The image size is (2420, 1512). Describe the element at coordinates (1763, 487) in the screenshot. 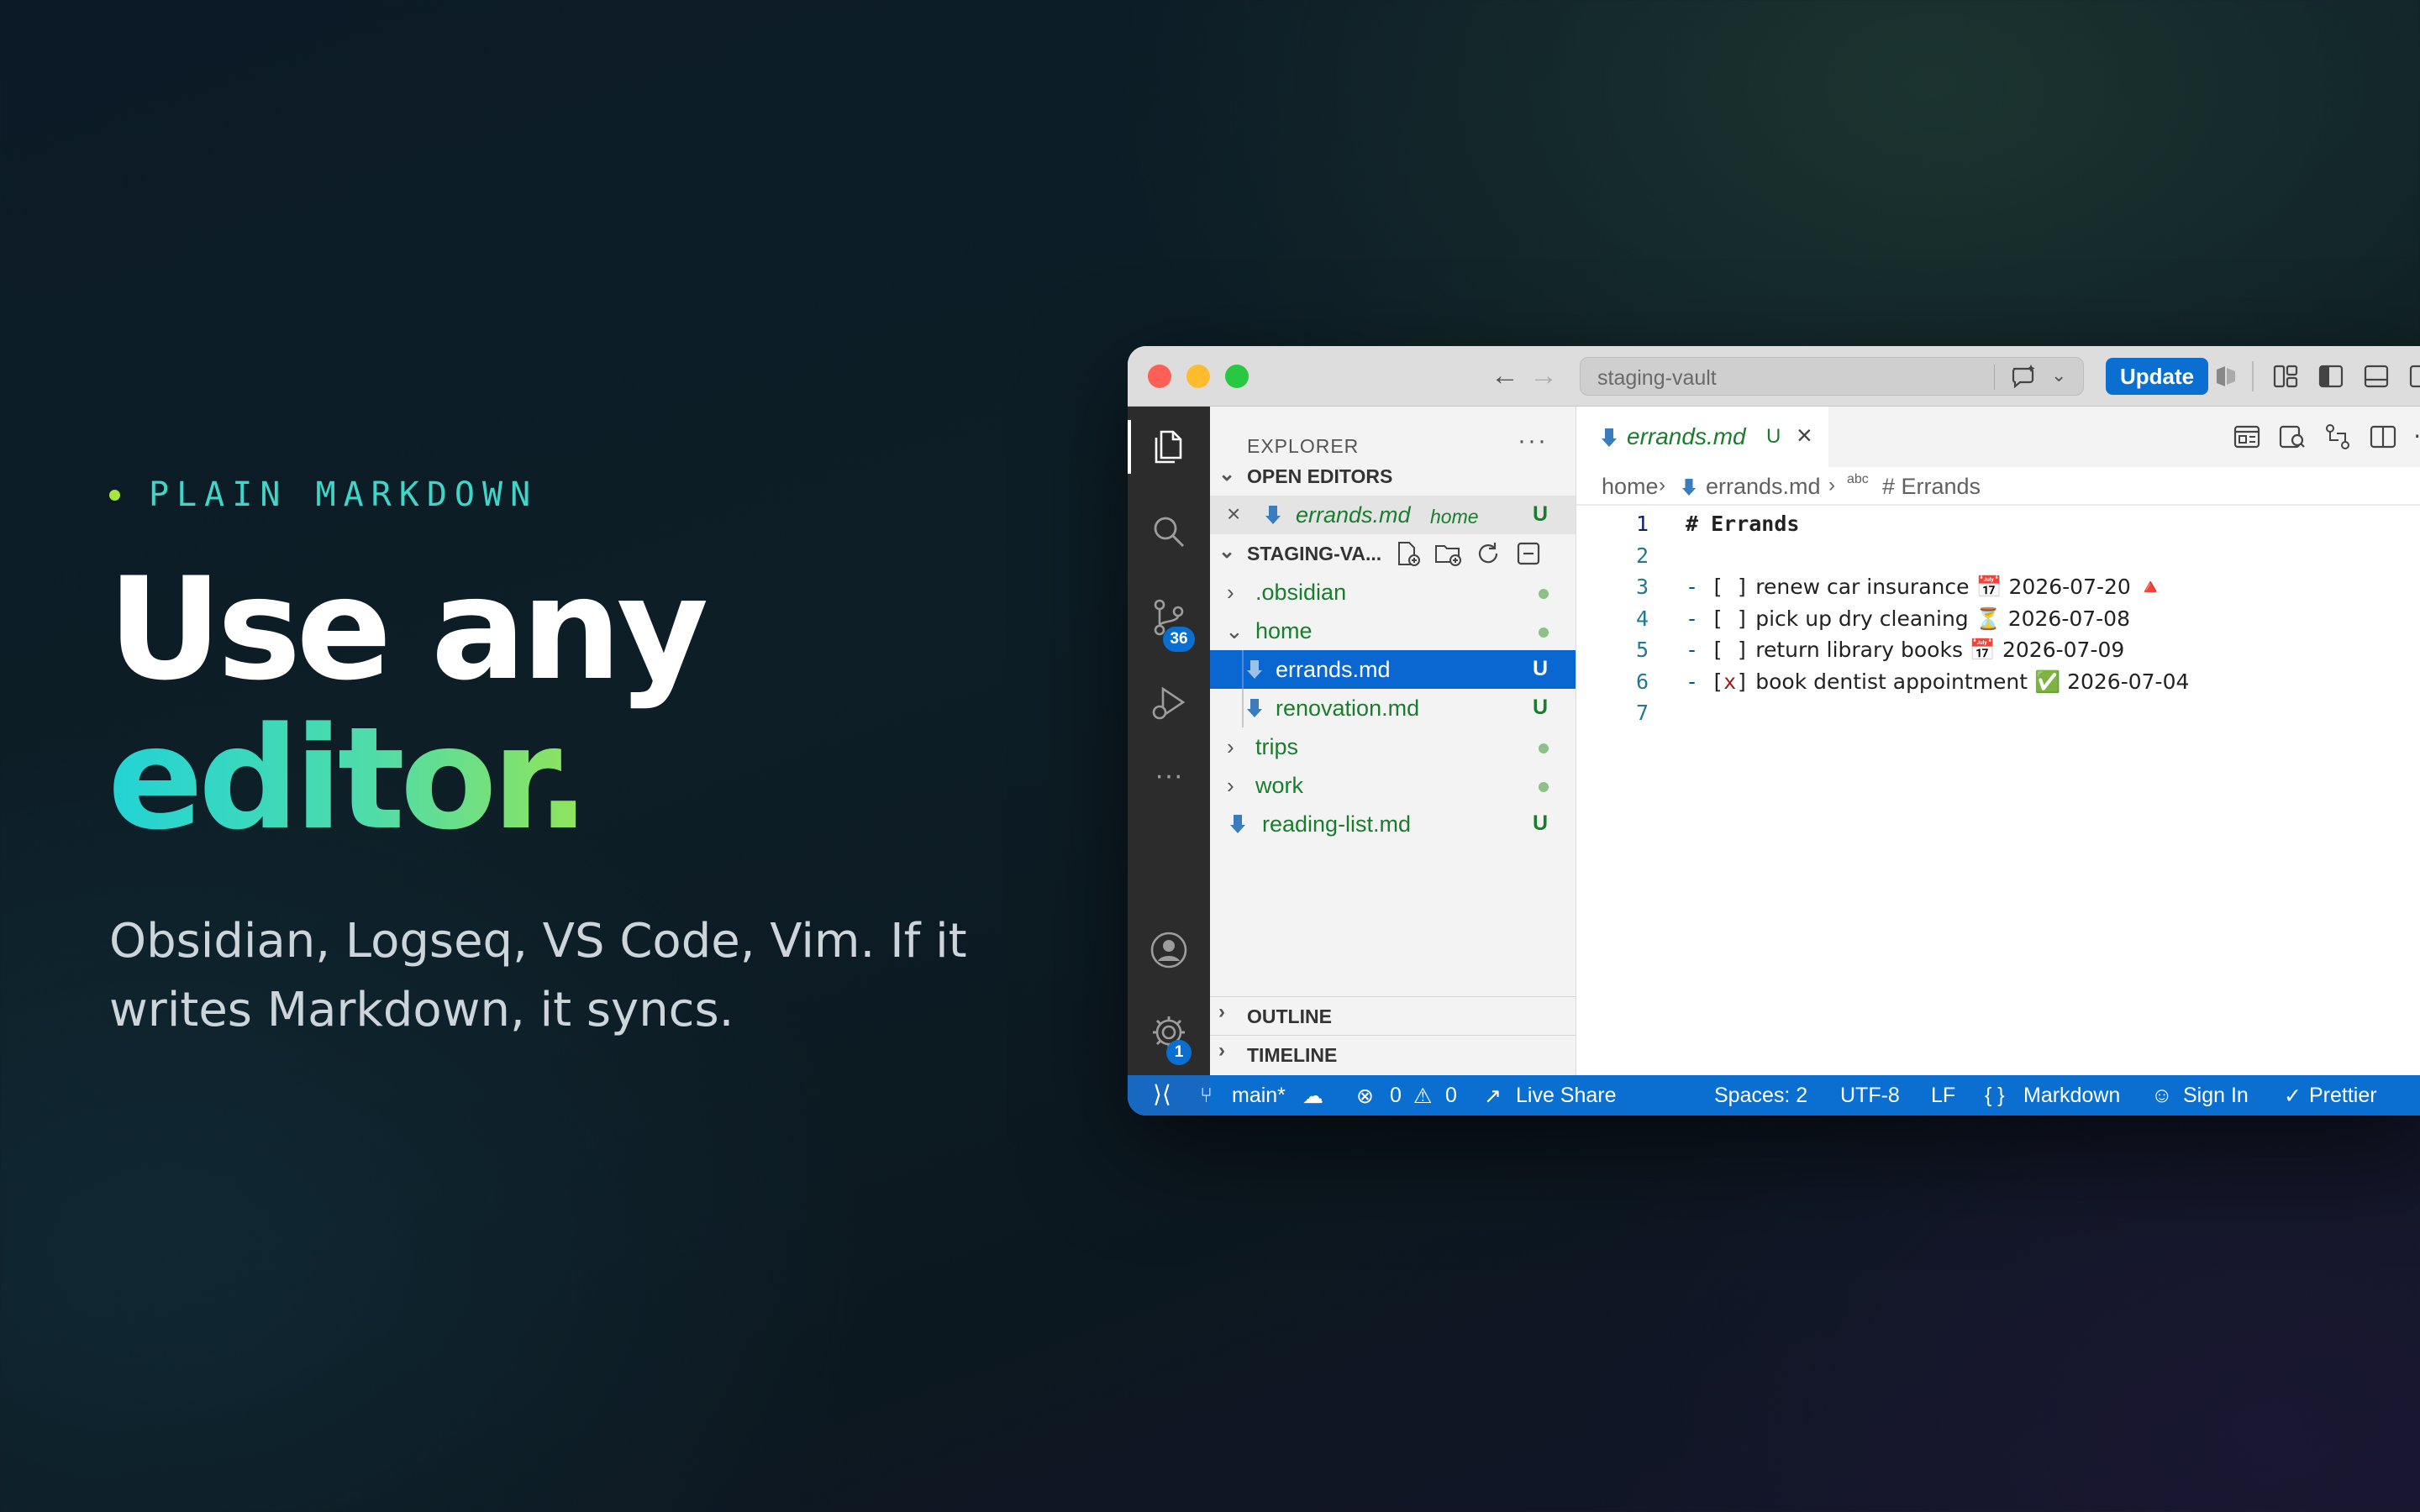

I see `breadcrumb-item-file: errands.md` at that location.